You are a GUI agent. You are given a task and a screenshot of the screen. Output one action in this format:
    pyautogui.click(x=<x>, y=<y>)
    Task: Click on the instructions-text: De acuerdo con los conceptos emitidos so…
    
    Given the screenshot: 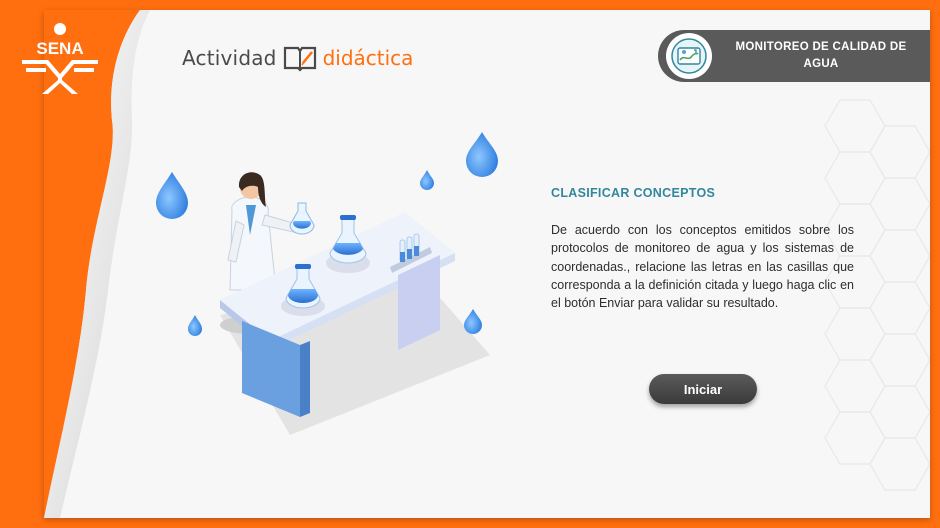 What is the action you would take?
    pyautogui.click(x=702, y=267)
    